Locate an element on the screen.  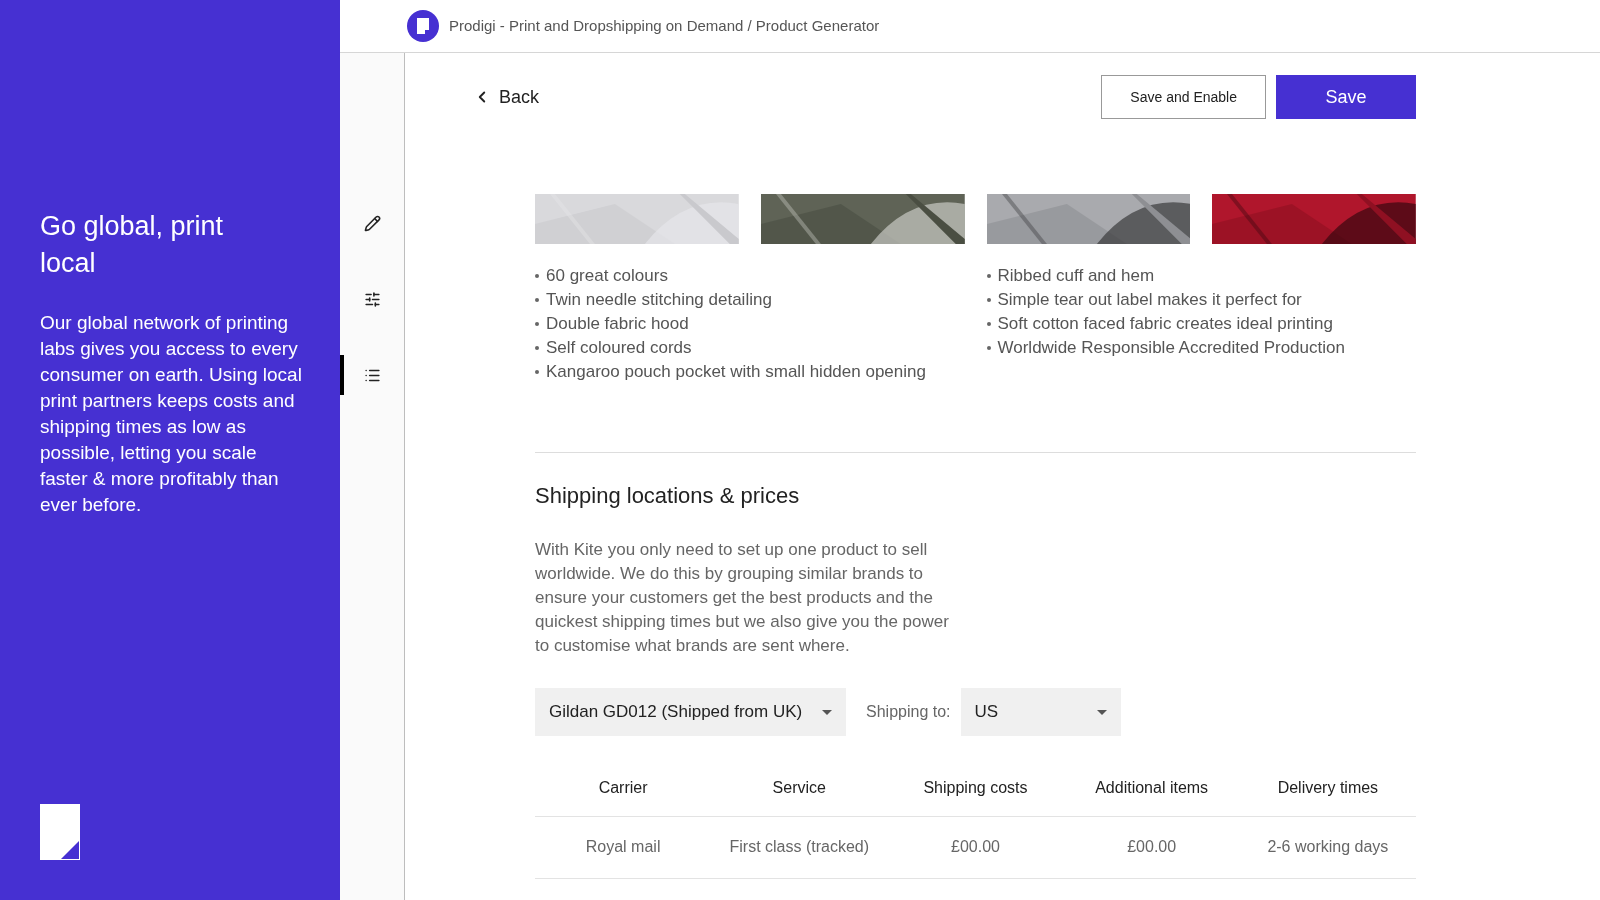
column-header: Additional items is located at coordinates (1151, 788).